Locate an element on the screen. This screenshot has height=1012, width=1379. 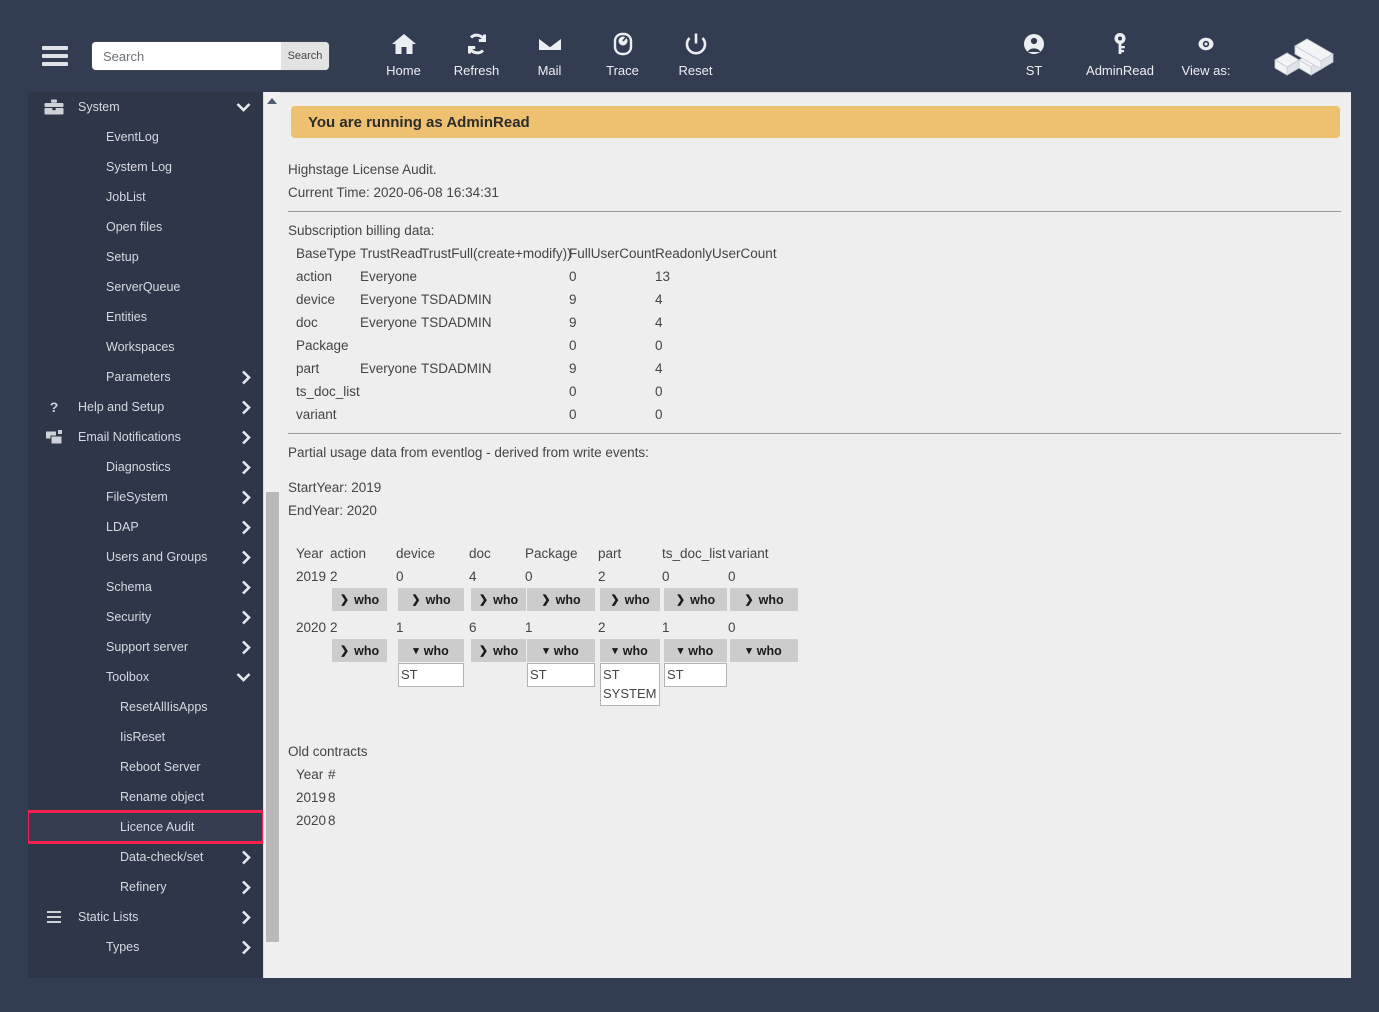
table-row: ts_doc_list 0 0 is located at coordinates (814, 391).